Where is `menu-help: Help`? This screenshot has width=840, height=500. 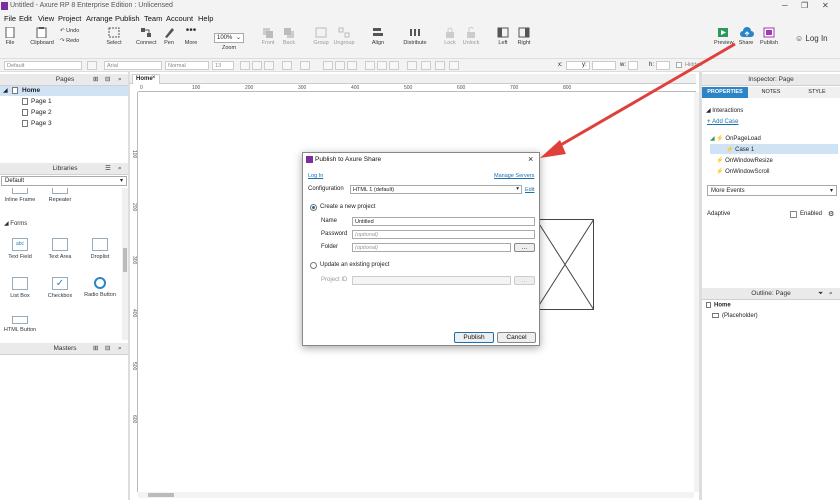 menu-help: Help is located at coordinates (205, 18).